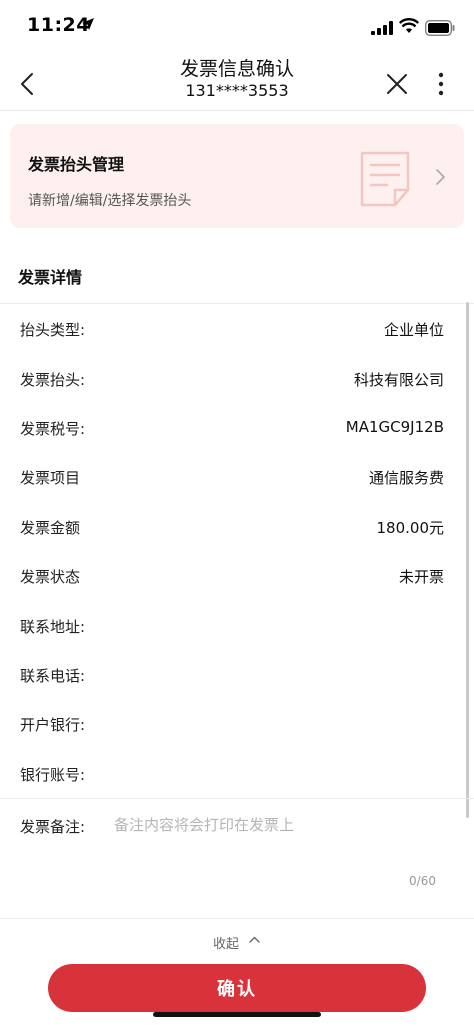 Image resolution: width=474 pixels, height=1026 pixels. Describe the element at coordinates (237, 379) in the screenshot. I see `detail-row-invoice-header: 发票抬头: 科技有限公司` at that location.